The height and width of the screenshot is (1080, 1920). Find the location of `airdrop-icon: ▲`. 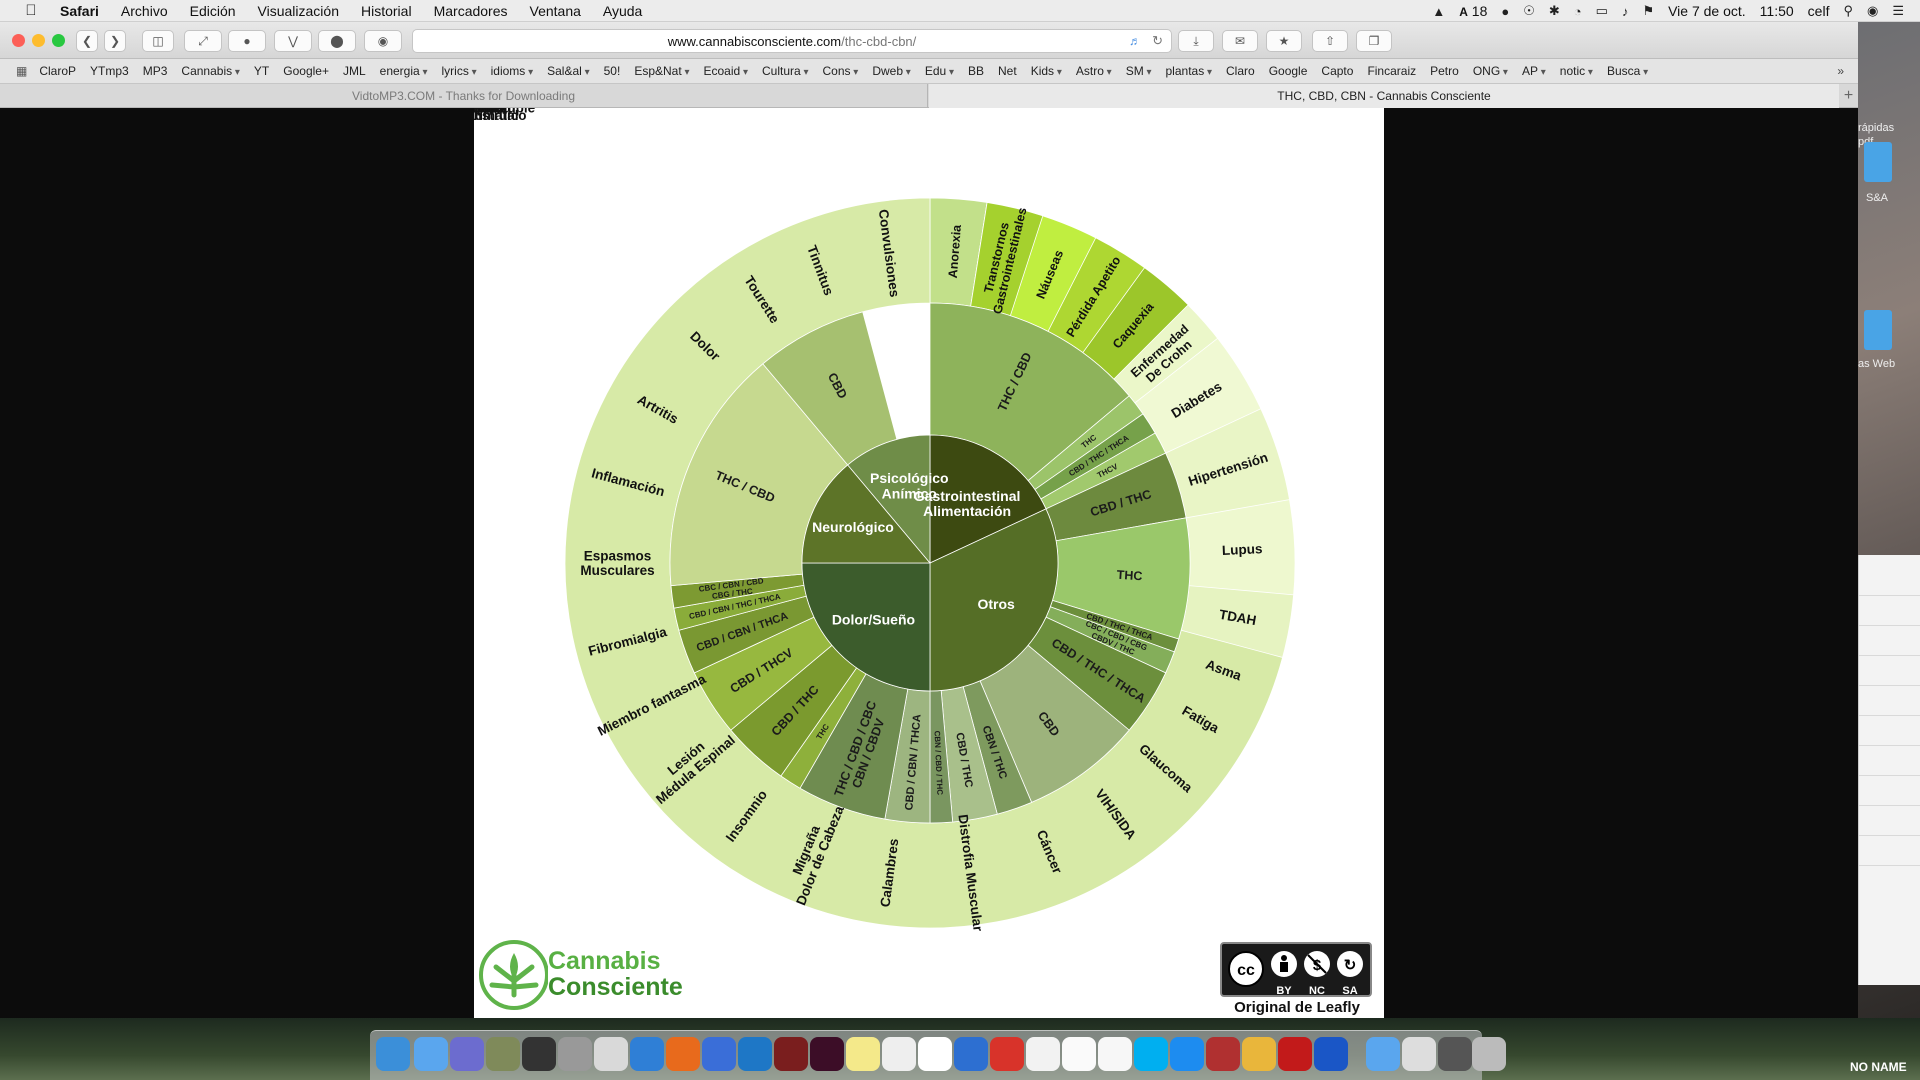

airdrop-icon: ▲ is located at coordinates (1438, 11).